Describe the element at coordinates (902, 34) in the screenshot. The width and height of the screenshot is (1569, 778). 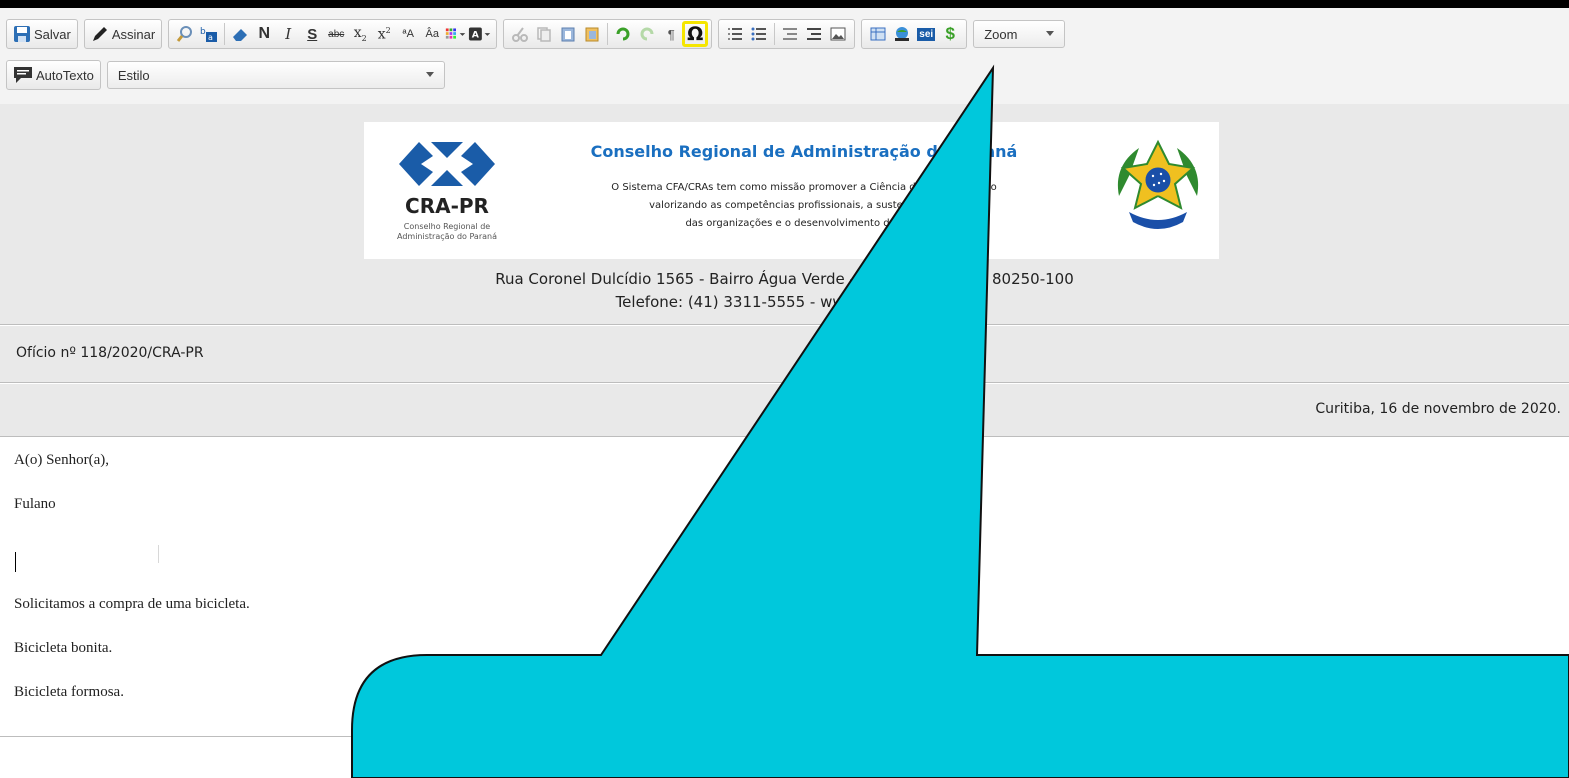
I see `web-link-icon` at that location.